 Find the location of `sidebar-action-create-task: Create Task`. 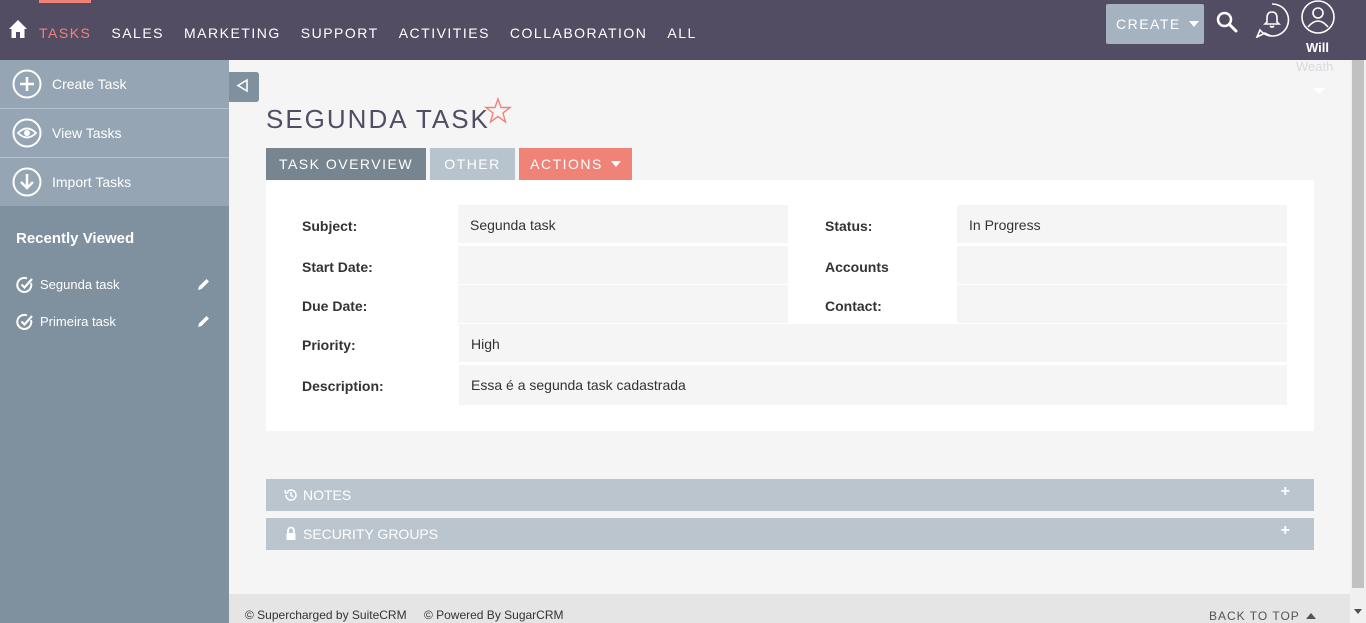

sidebar-action-create-task: Create Task is located at coordinates (114, 84).